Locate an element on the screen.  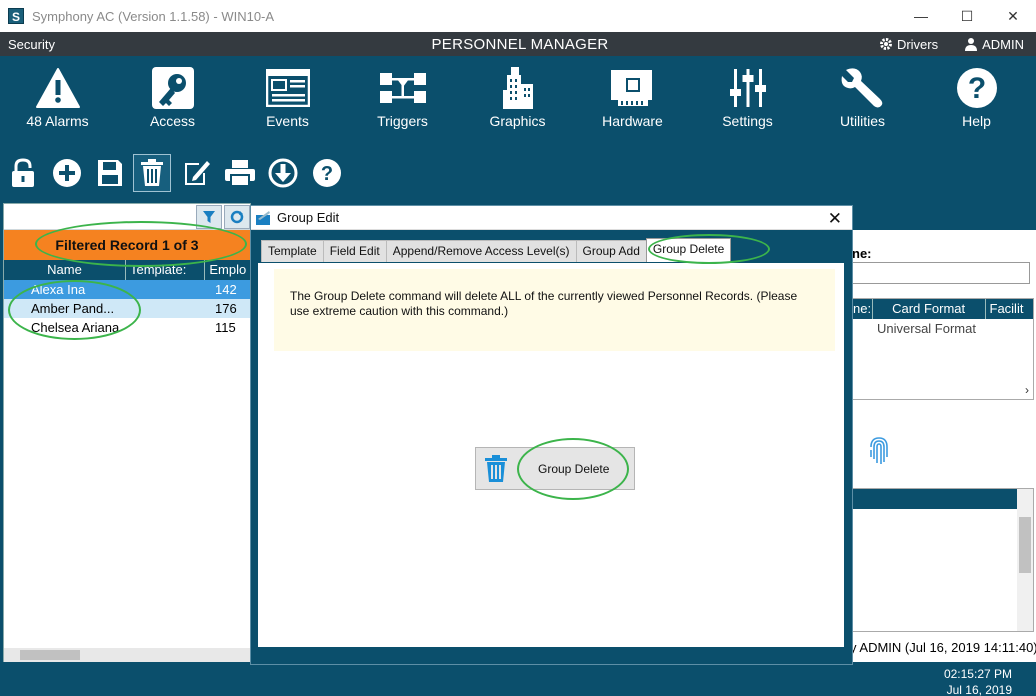
nav-label: 48 Alarms is located at coordinates (57, 121).